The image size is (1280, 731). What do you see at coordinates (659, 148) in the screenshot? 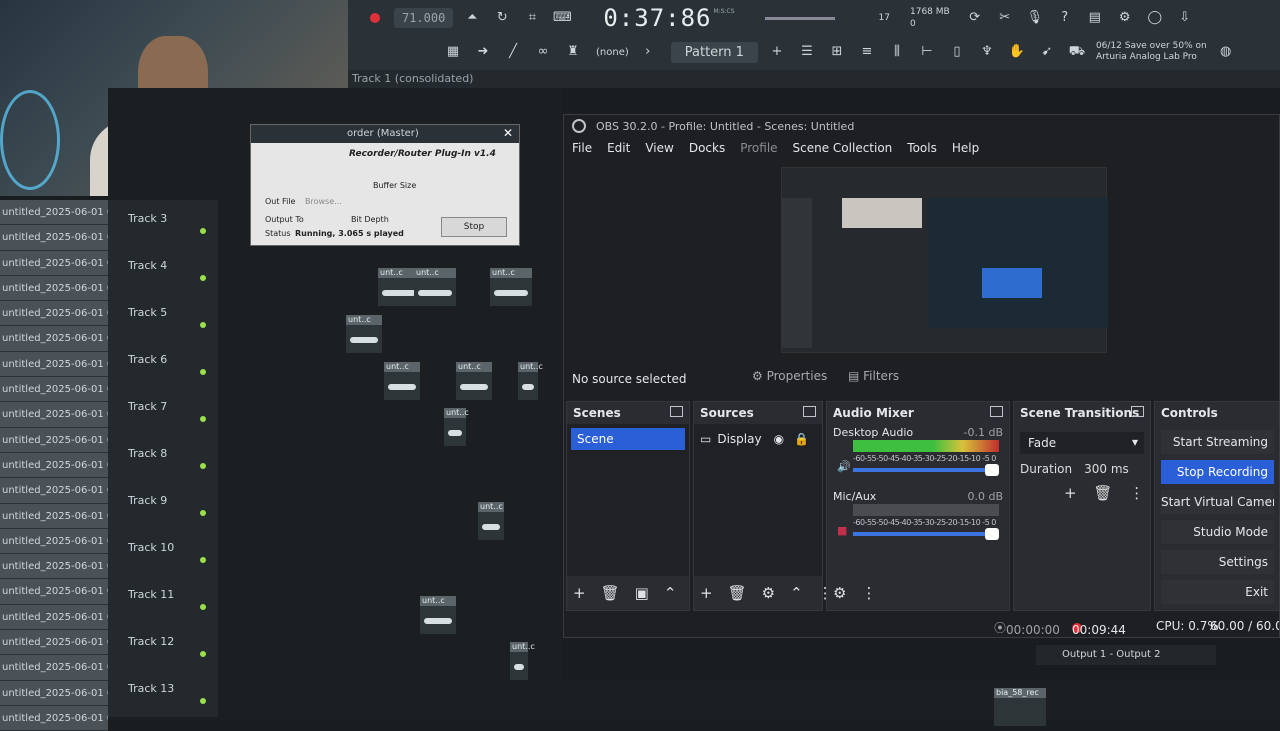
I see `menu-view: View` at bounding box center [659, 148].